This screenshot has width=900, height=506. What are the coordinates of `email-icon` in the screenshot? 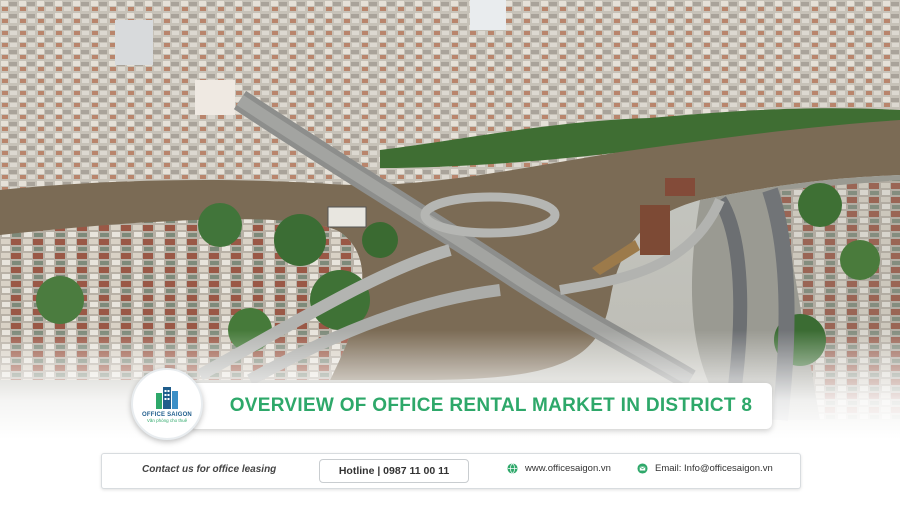 It's located at (642, 468).